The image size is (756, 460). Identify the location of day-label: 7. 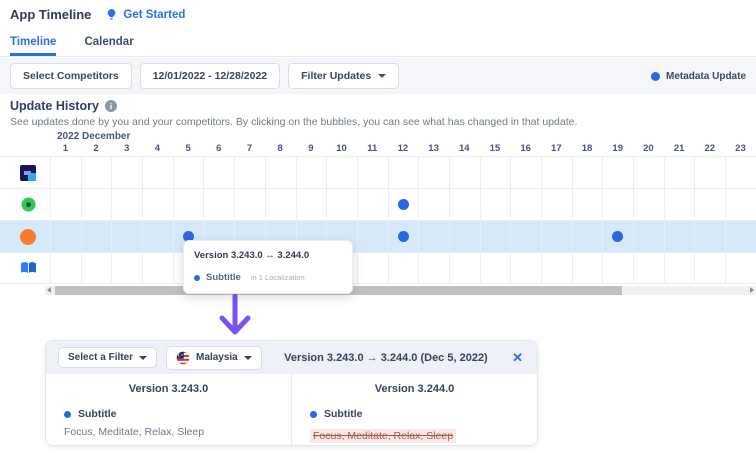
(249, 148).